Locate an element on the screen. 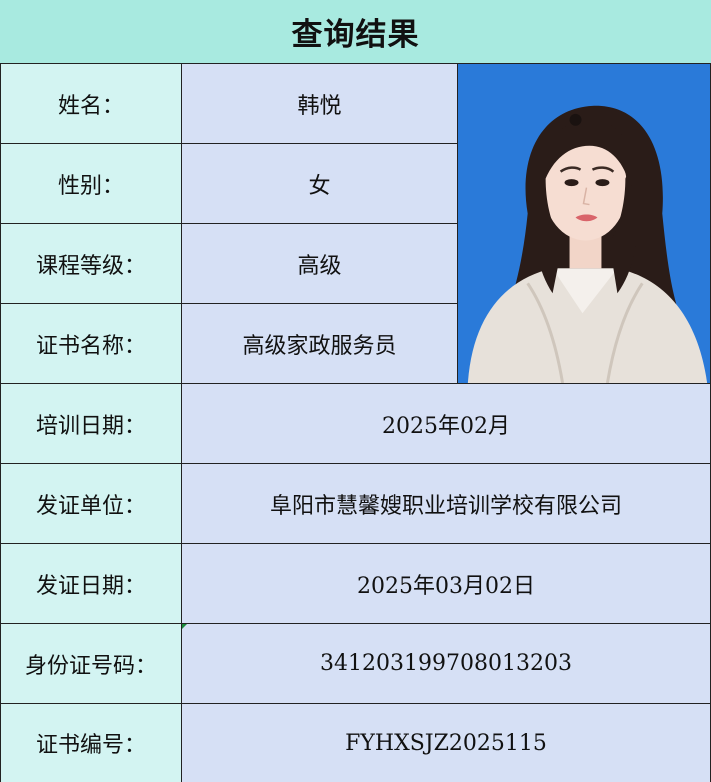 Image resolution: width=711 pixels, height=782 pixels. portrait-photo is located at coordinates (584, 224).